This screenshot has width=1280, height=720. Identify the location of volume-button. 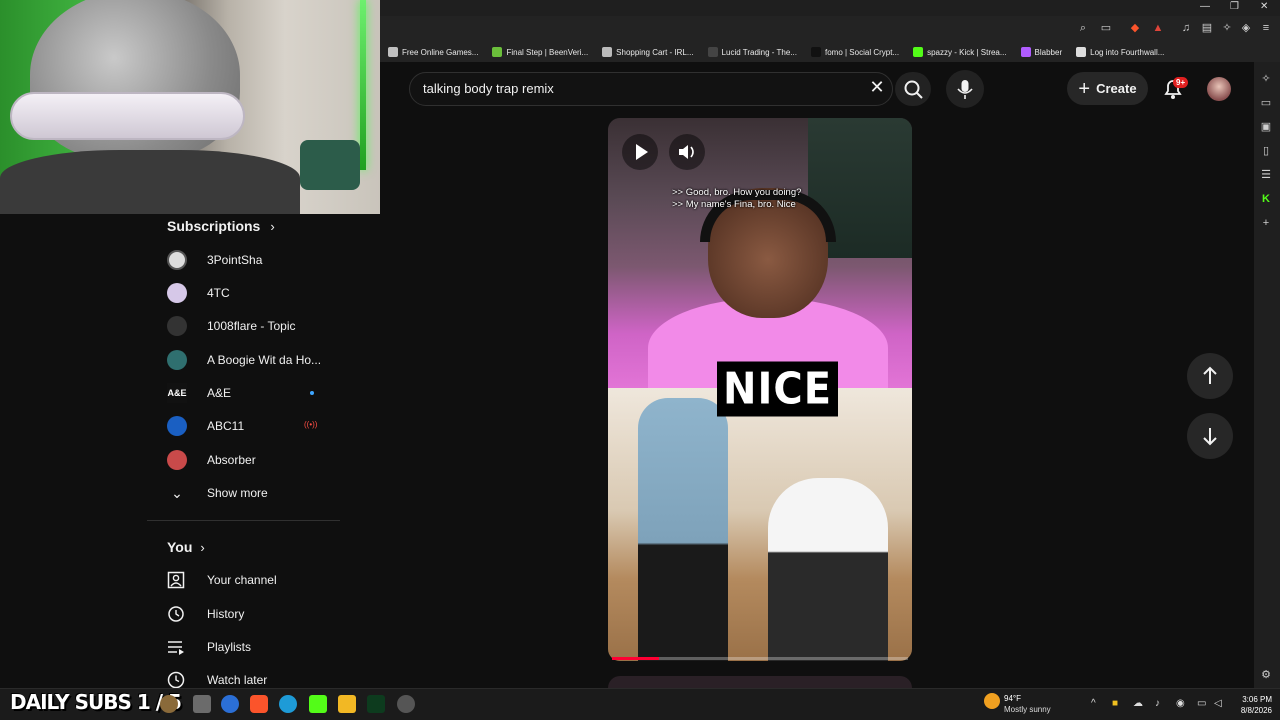
(687, 152).